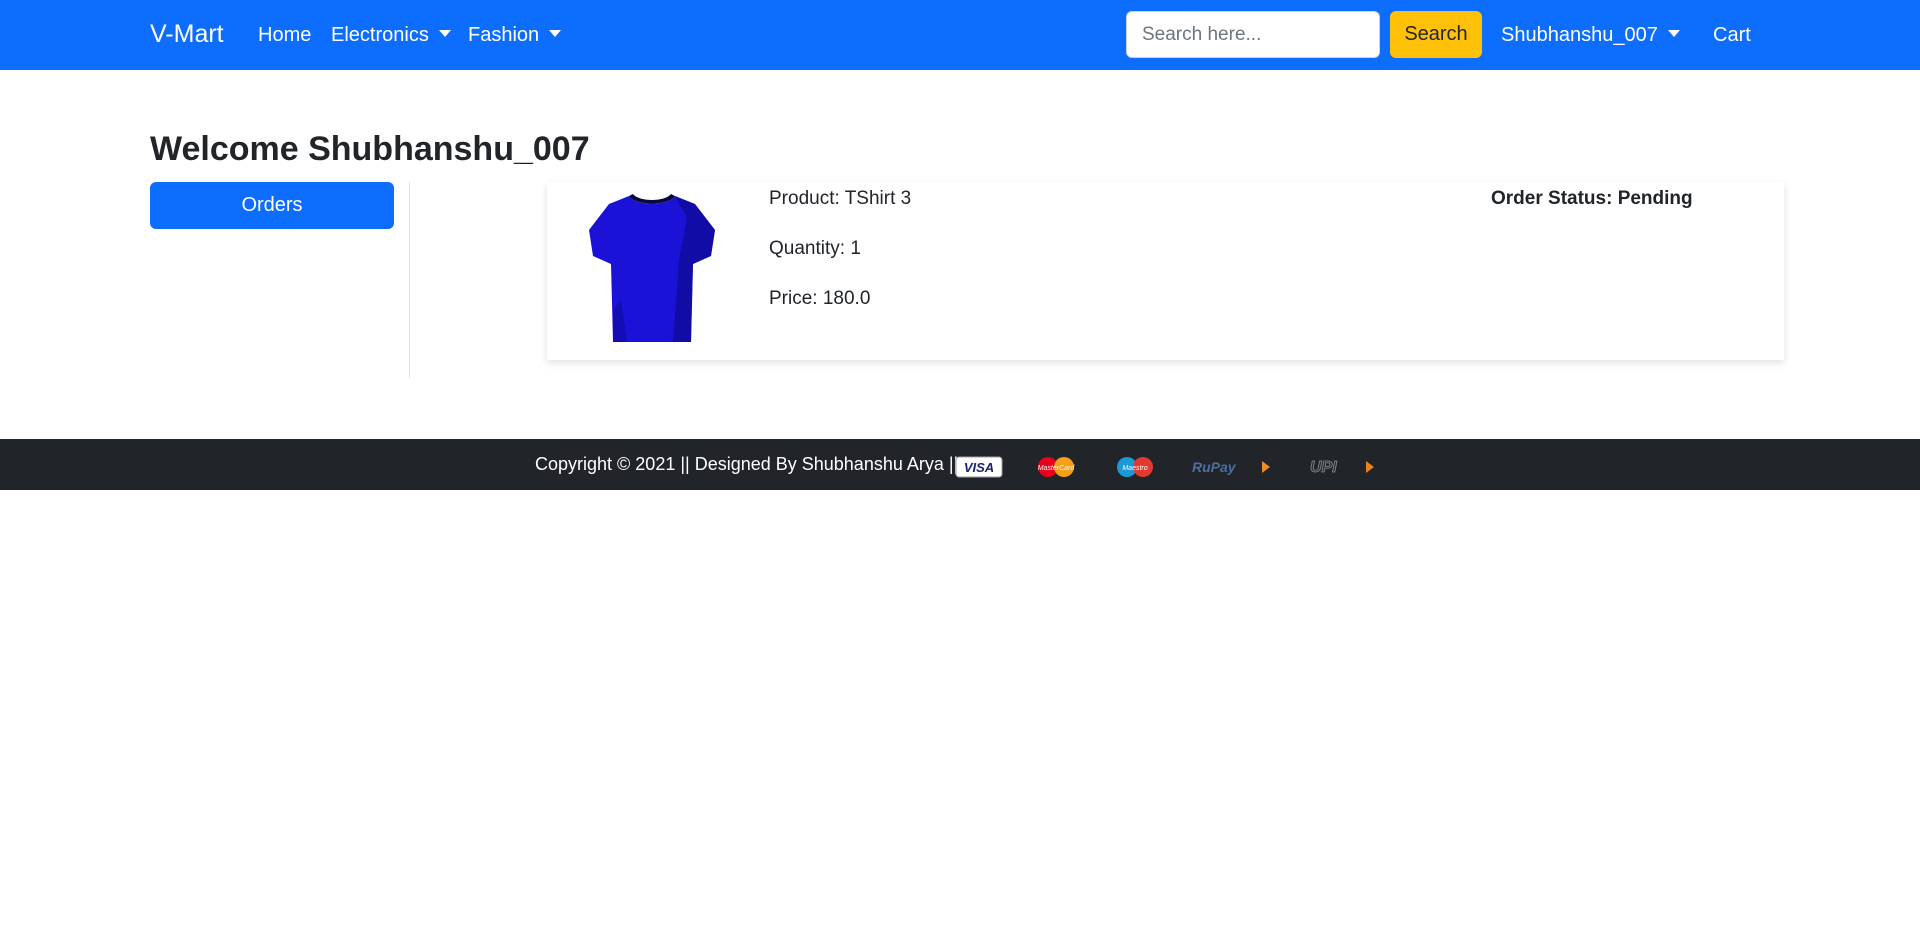  Describe the element at coordinates (1732, 35) in the screenshot. I see `cart-link: Cart` at that location.